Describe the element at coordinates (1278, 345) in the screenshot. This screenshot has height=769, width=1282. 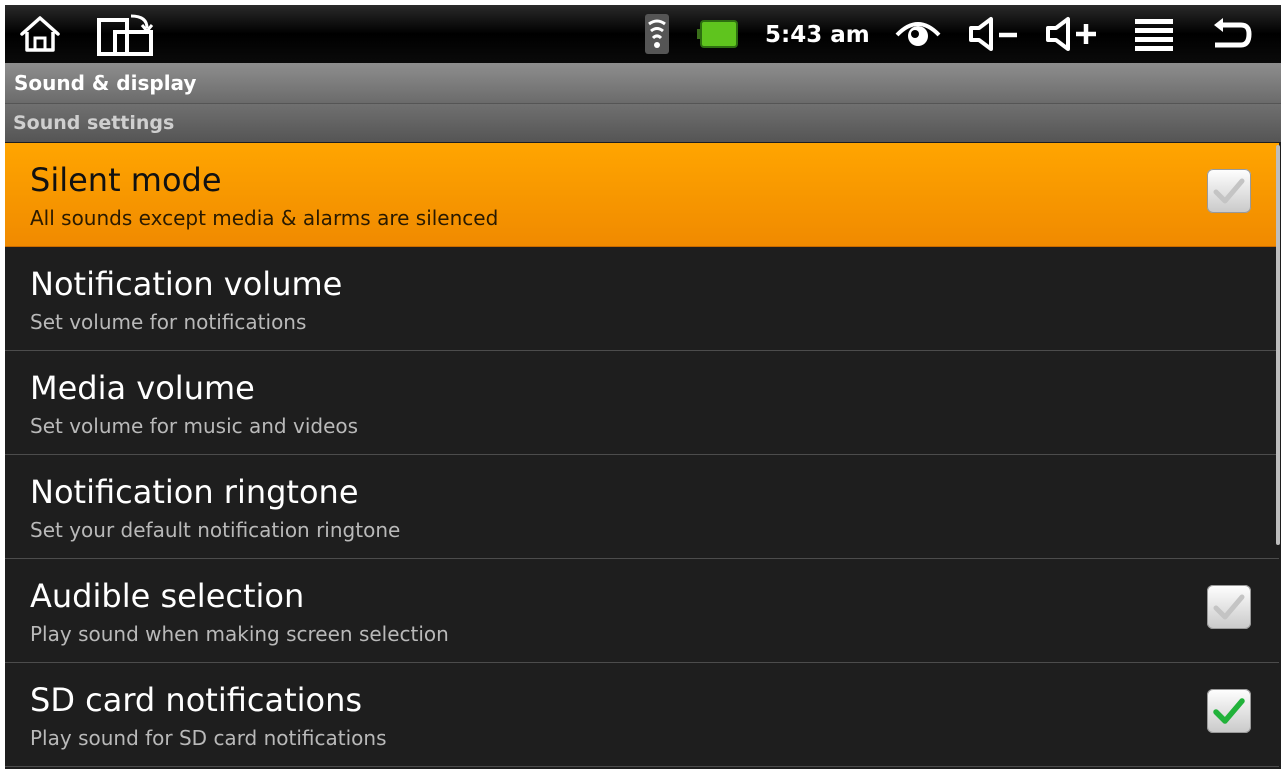
I see `scrollbar` at that location.